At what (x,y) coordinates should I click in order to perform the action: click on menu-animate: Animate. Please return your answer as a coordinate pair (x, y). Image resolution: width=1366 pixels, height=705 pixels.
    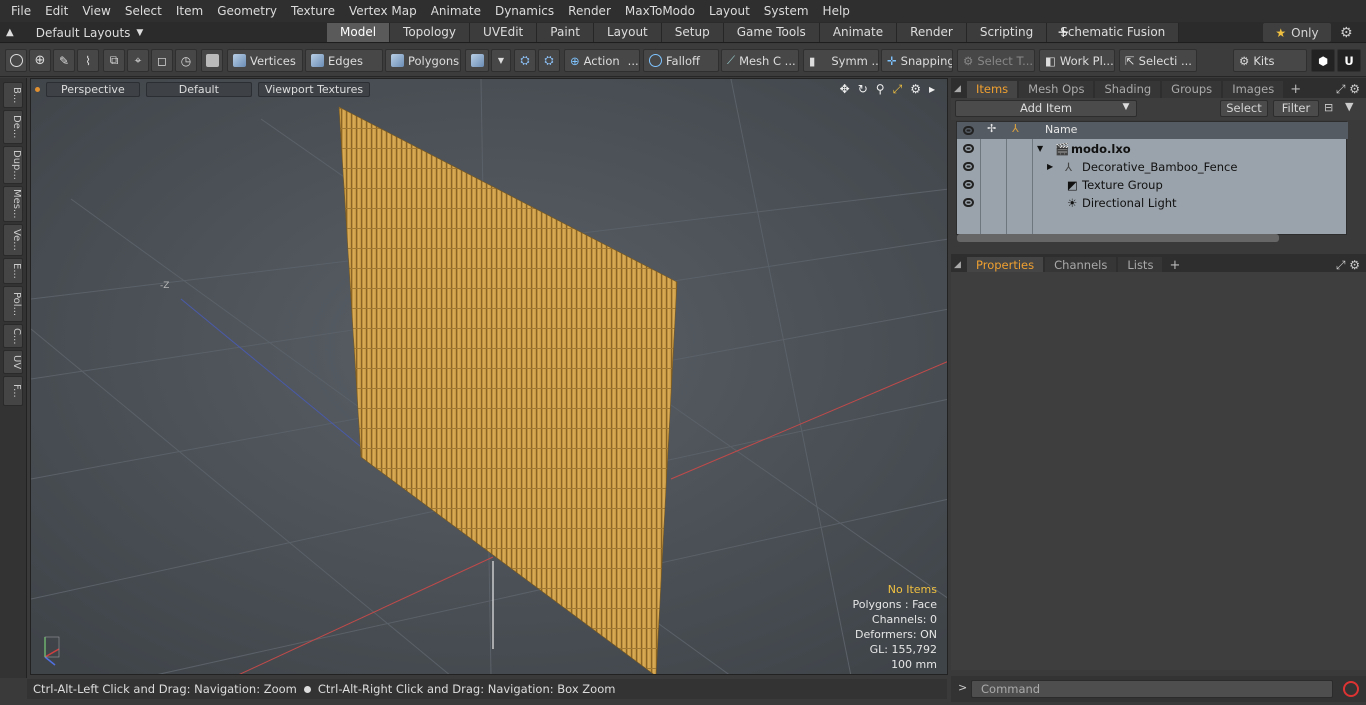
    Looking at the image, I should click on (456, 11).